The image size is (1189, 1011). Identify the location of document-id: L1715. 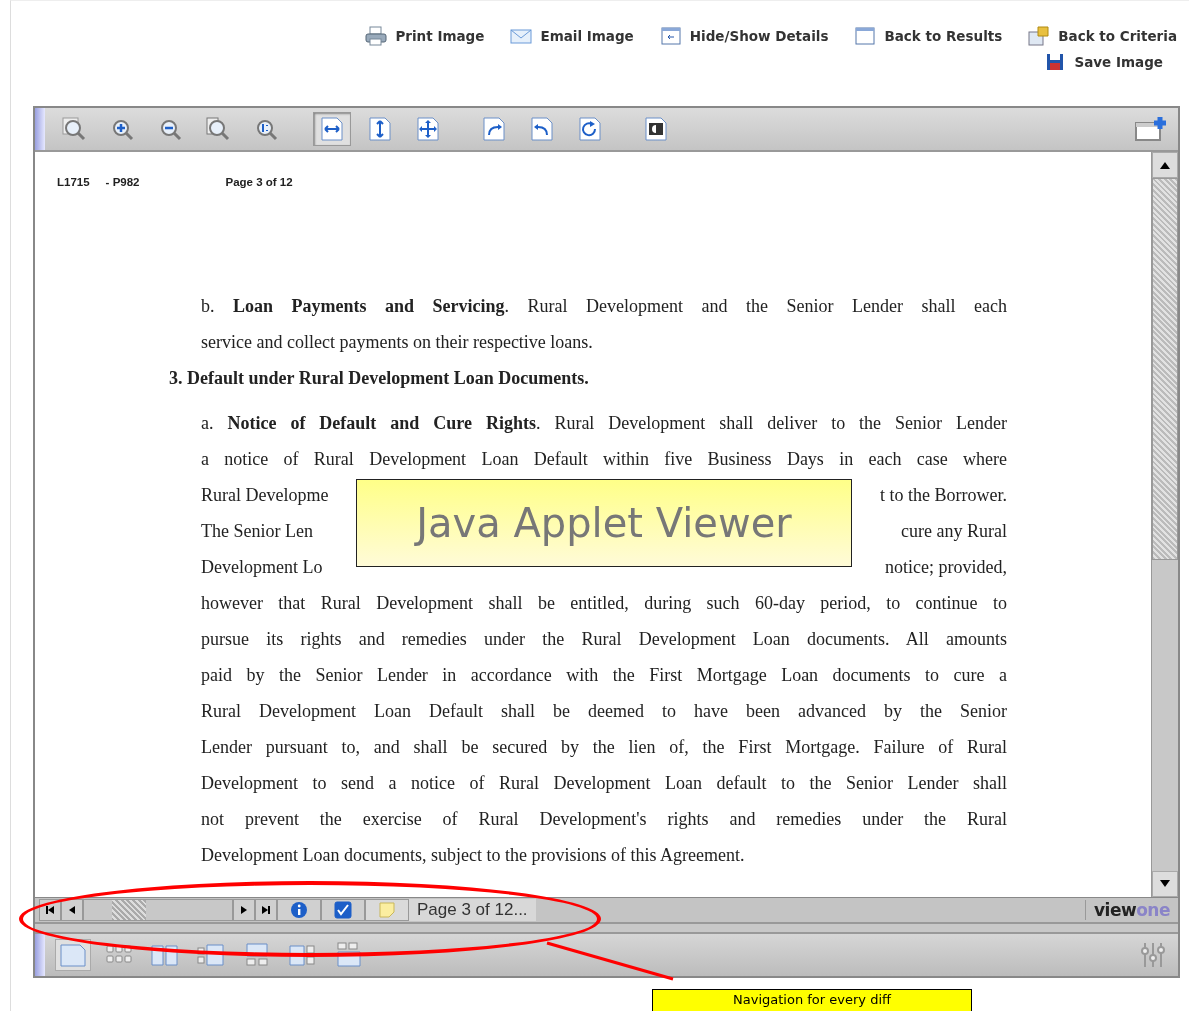
(73, 182).